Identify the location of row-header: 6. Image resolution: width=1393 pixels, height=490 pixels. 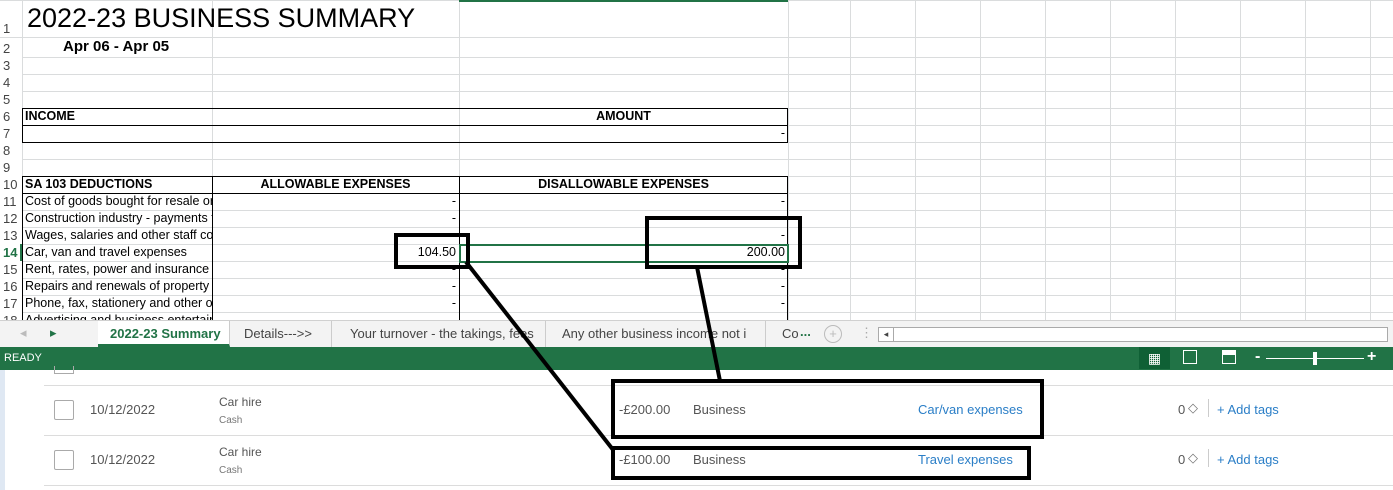
(11, 116).